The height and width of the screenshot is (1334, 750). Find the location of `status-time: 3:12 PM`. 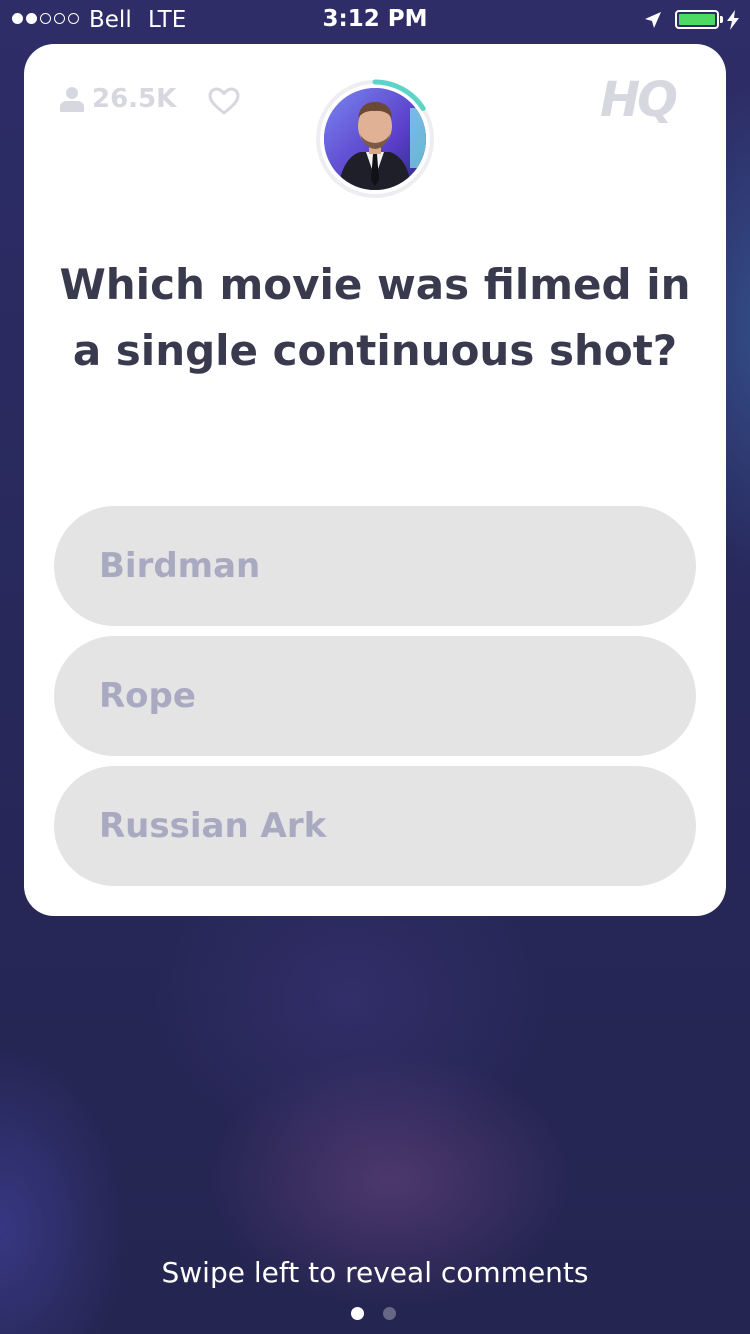

status-time: 3:12 PM is located at coordinates (375, 19).